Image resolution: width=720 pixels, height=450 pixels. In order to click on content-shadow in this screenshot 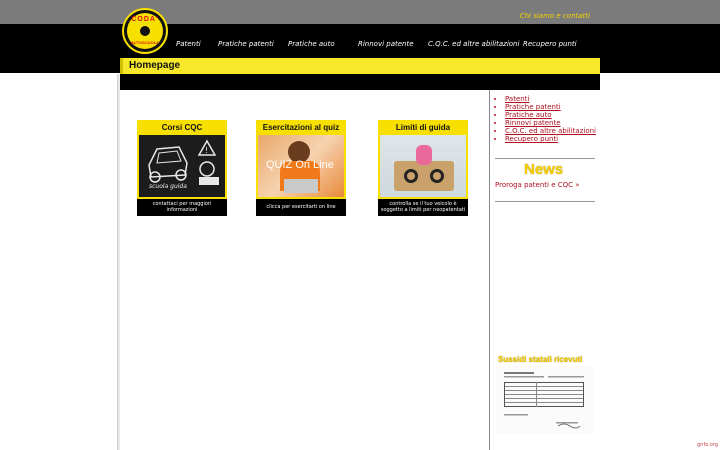, I will do `click(118, 262)`.